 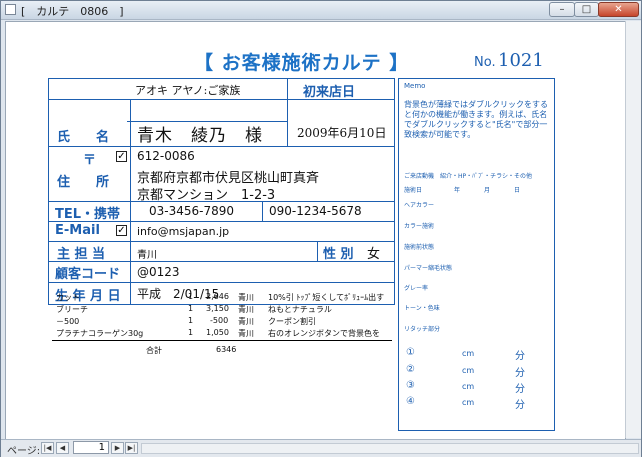 I want to click on page-label: ページ:, so click(x=24, y=451).